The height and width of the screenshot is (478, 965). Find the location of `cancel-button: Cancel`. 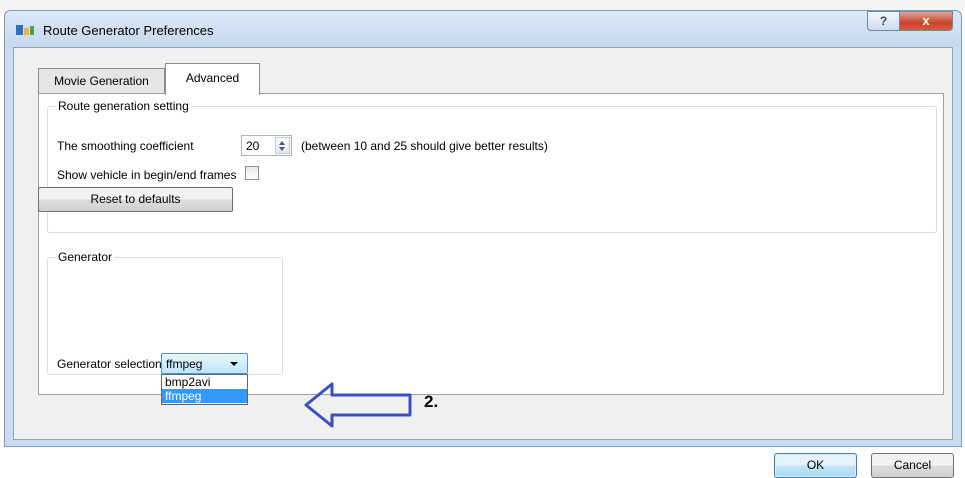

cancel-button: Cancel is located at coordinates (912, 465).